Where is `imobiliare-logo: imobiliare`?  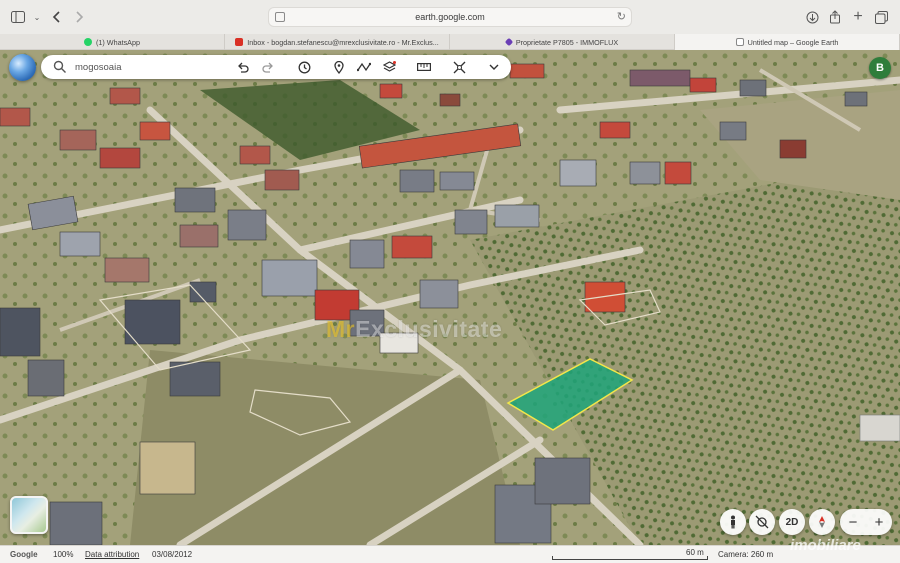 imobiliare-logo: imobiliare is located at coordinates (825, 545).